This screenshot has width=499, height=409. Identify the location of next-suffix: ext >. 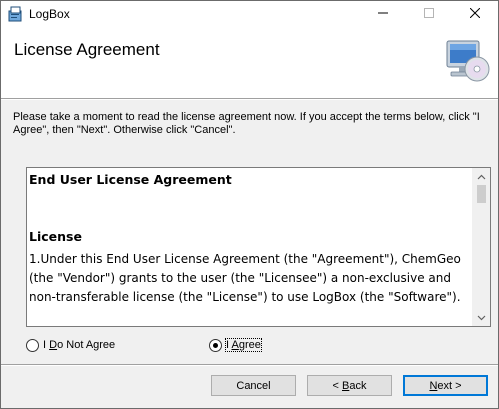
(449, 385).